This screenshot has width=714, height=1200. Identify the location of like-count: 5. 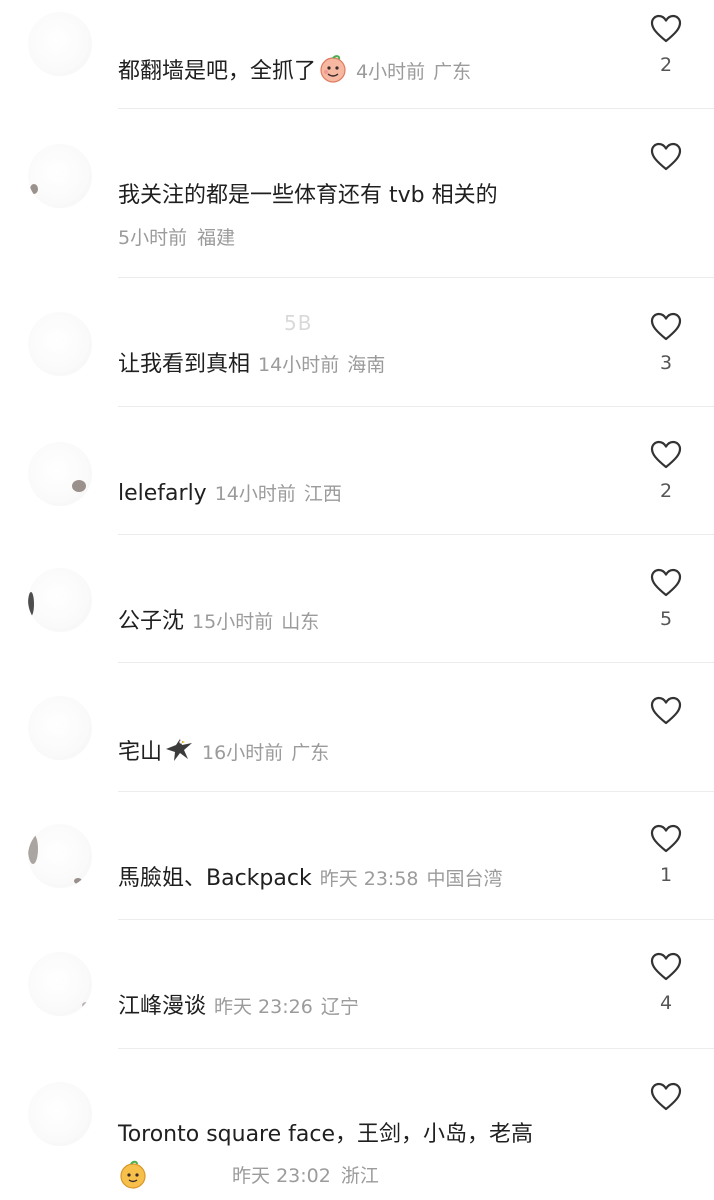
(666, 619).